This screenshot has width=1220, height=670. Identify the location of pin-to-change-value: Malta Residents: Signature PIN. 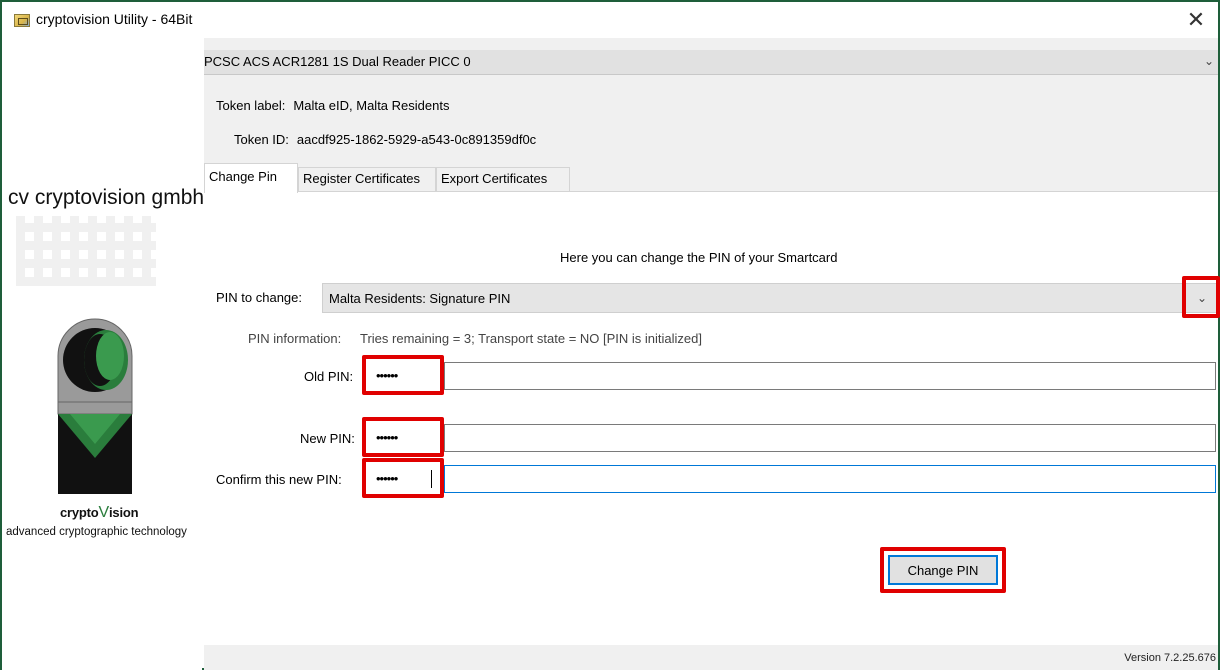
(420, 298).